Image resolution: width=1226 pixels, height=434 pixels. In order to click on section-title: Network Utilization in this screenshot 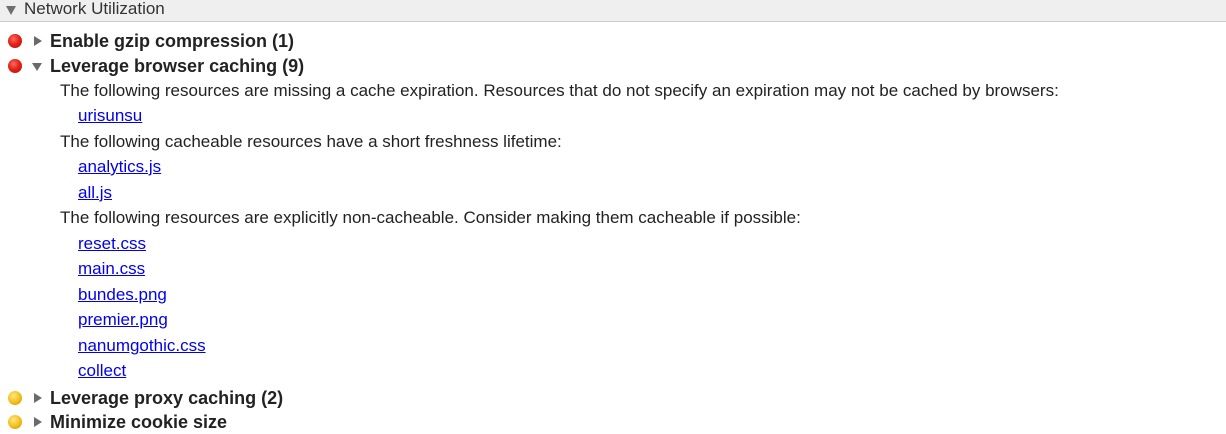, I will do `click(94, 9)`.